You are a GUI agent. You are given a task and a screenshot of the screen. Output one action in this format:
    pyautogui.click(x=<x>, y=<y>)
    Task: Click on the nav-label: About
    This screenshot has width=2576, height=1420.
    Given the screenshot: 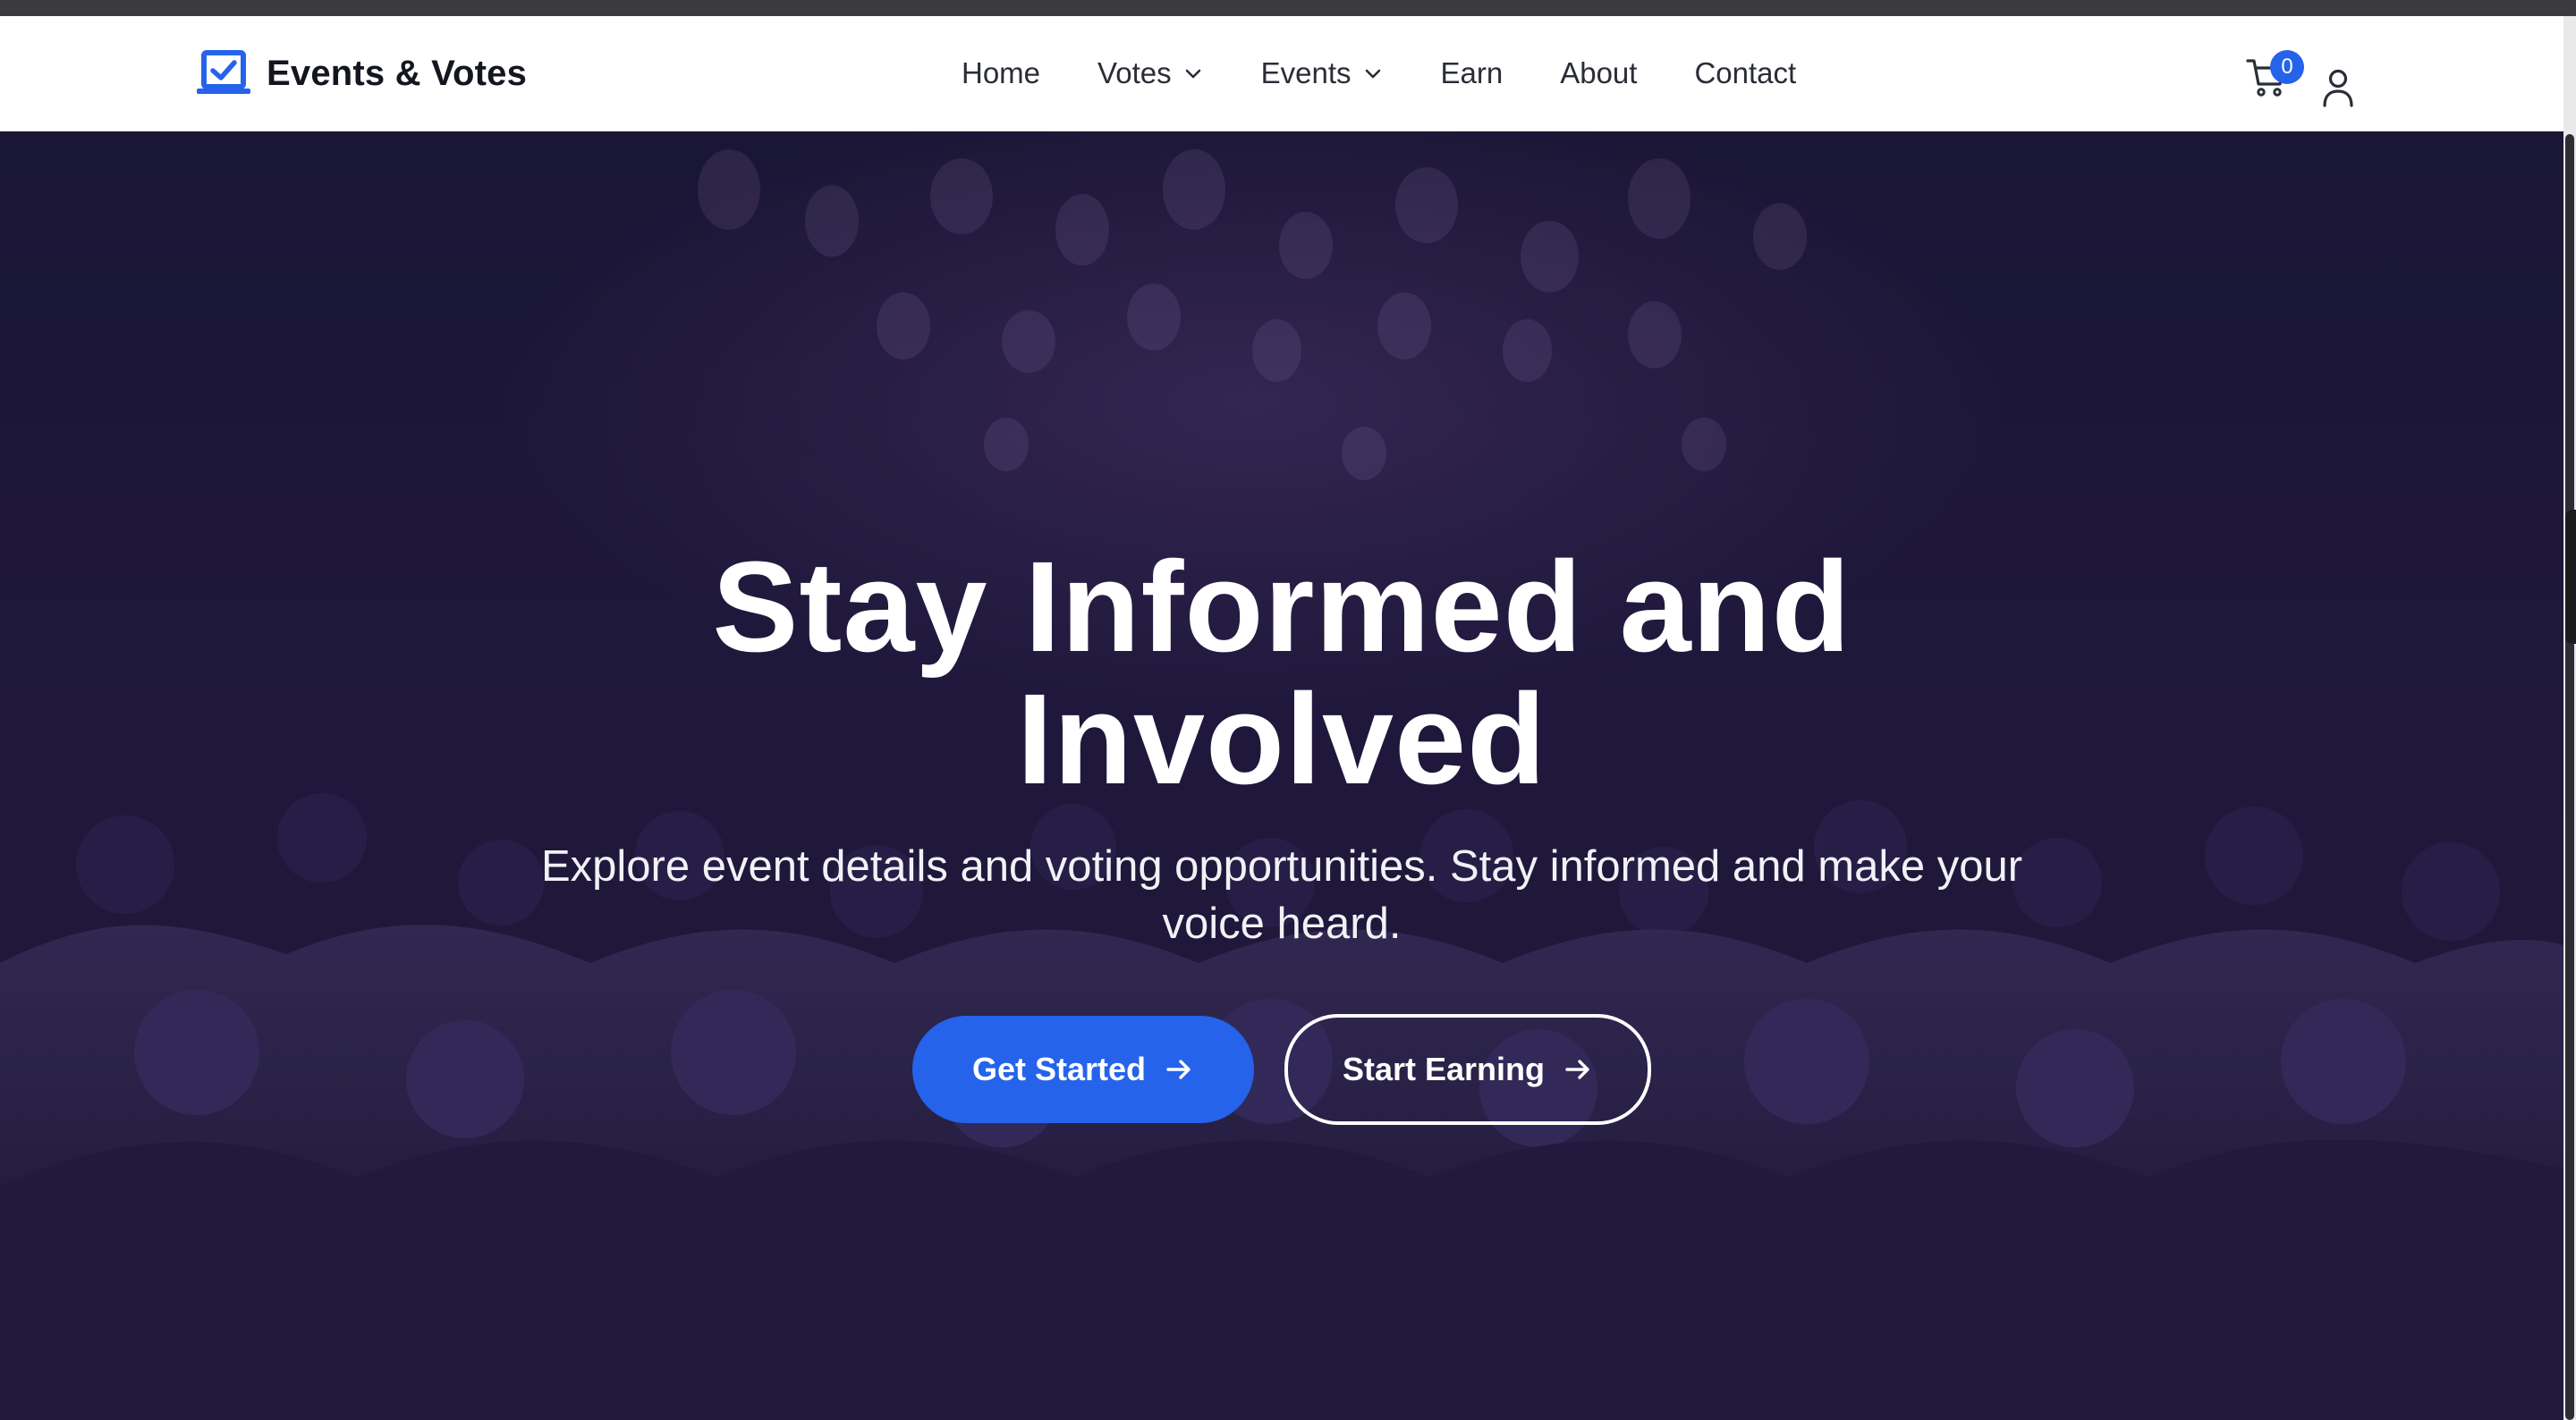 What is the action you would take?
    pyautogui.click(x=1599, y=72)
    